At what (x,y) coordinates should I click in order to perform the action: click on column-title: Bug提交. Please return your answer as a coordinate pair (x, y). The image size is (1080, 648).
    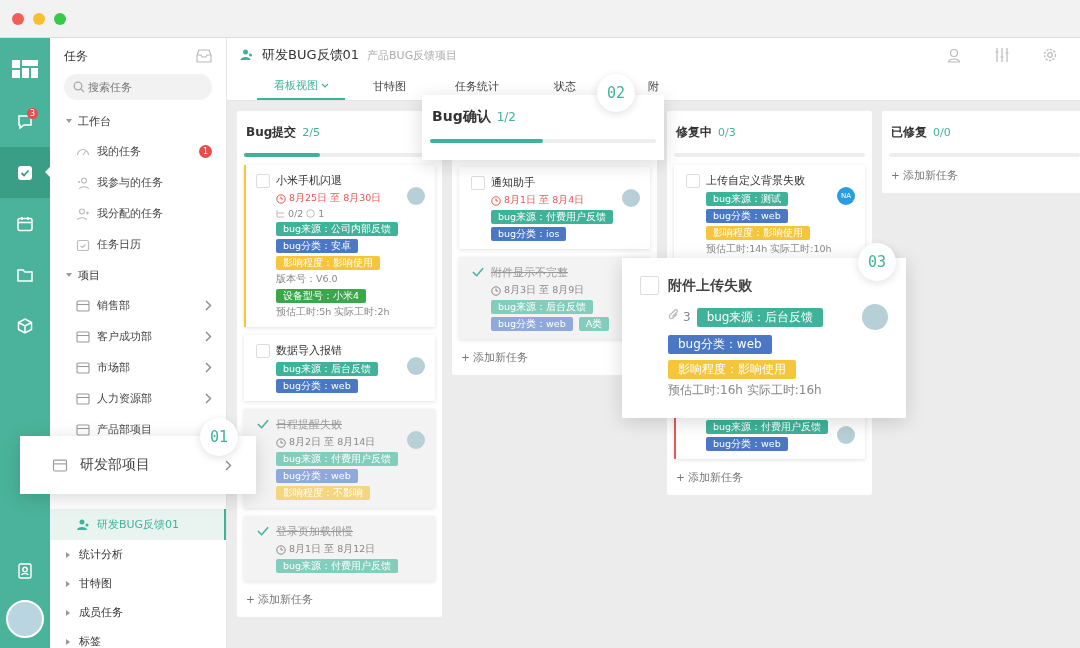
    Looking at the image, I should click on (271, 132).